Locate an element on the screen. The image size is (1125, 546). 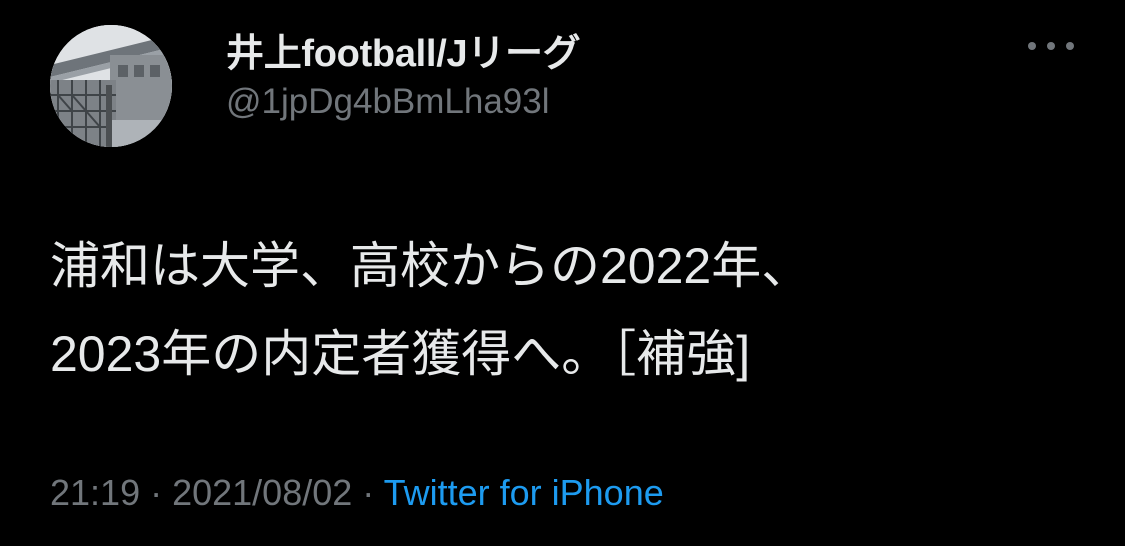
more-options-icon is located at coordinates (1051, 46).